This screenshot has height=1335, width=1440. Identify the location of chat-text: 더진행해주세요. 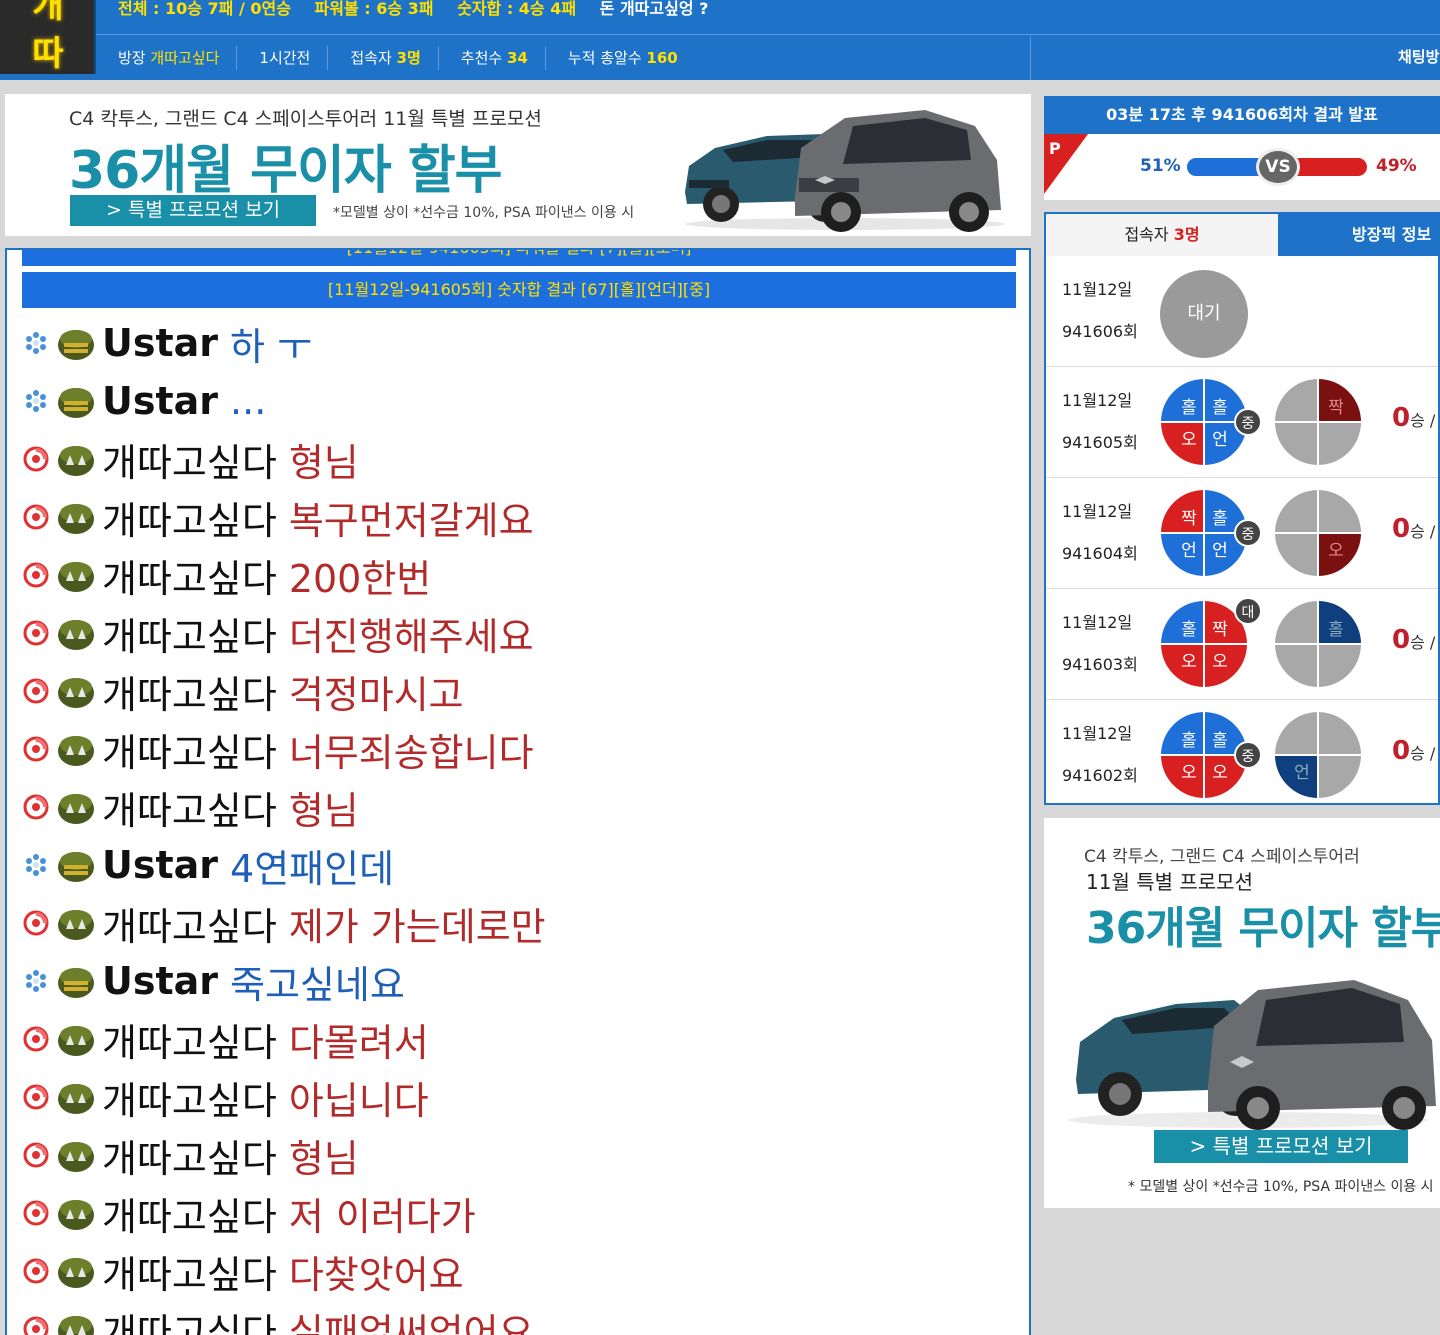
(411, 636).